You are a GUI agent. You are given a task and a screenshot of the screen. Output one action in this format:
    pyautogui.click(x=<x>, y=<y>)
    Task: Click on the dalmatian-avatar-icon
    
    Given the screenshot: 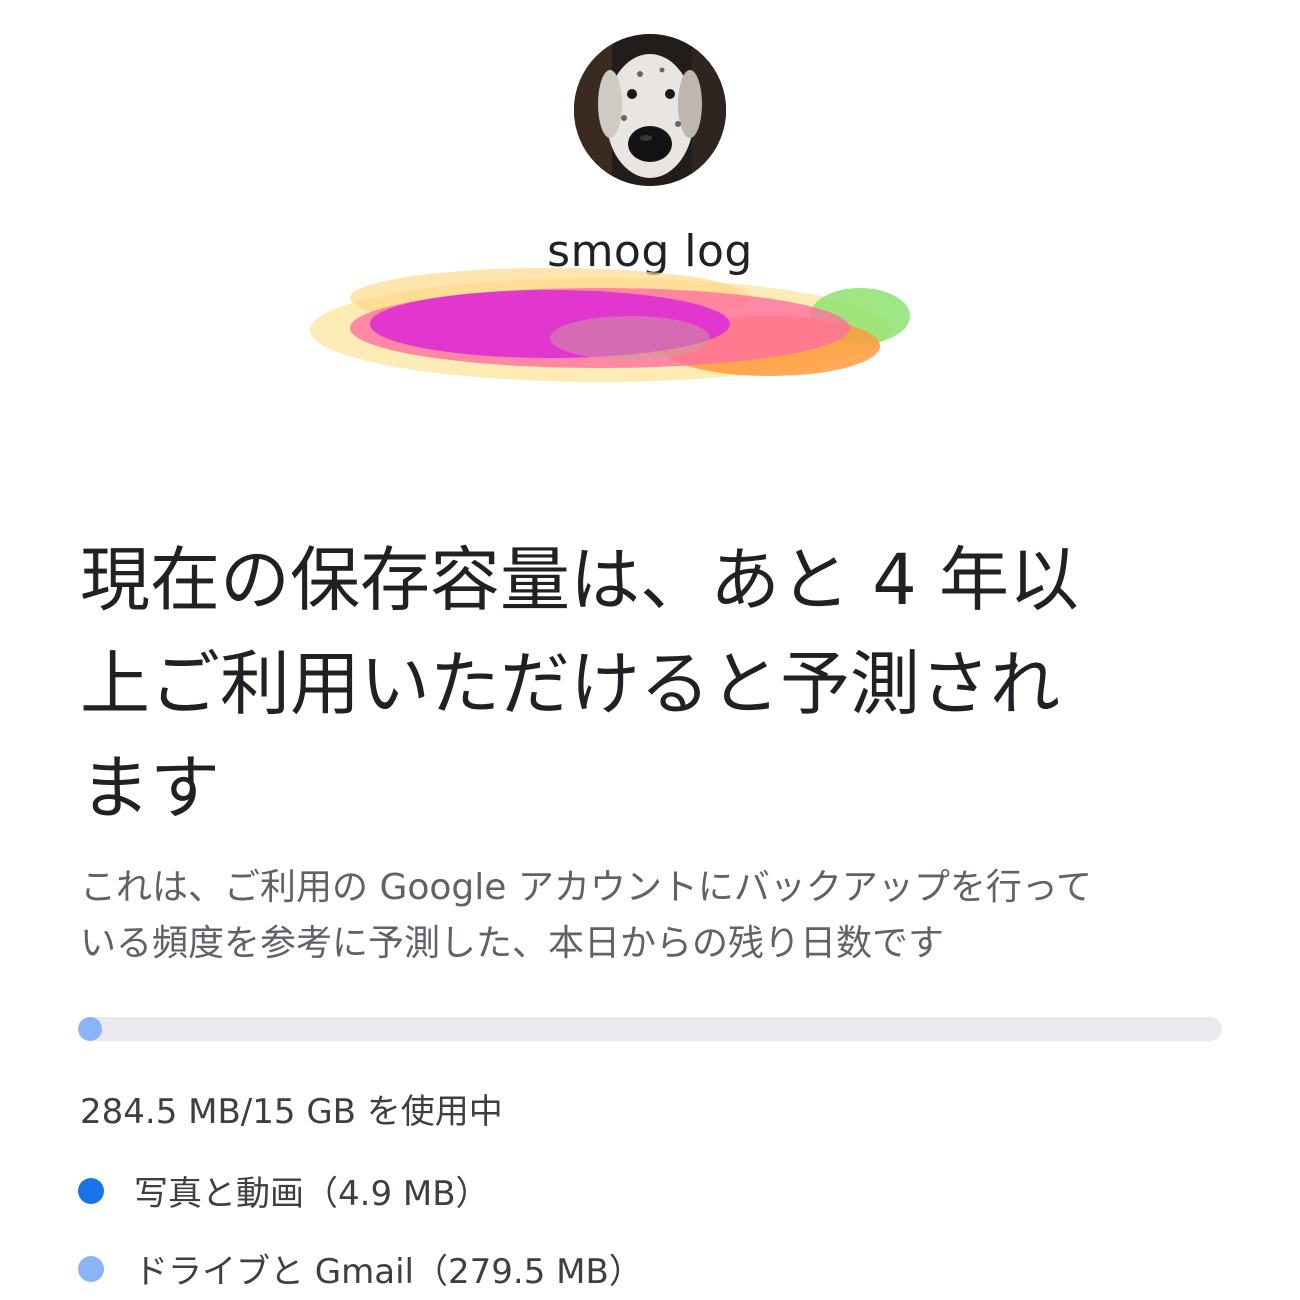 What is the action you would take?
    pyautogui.click(x=650, y=110)
    